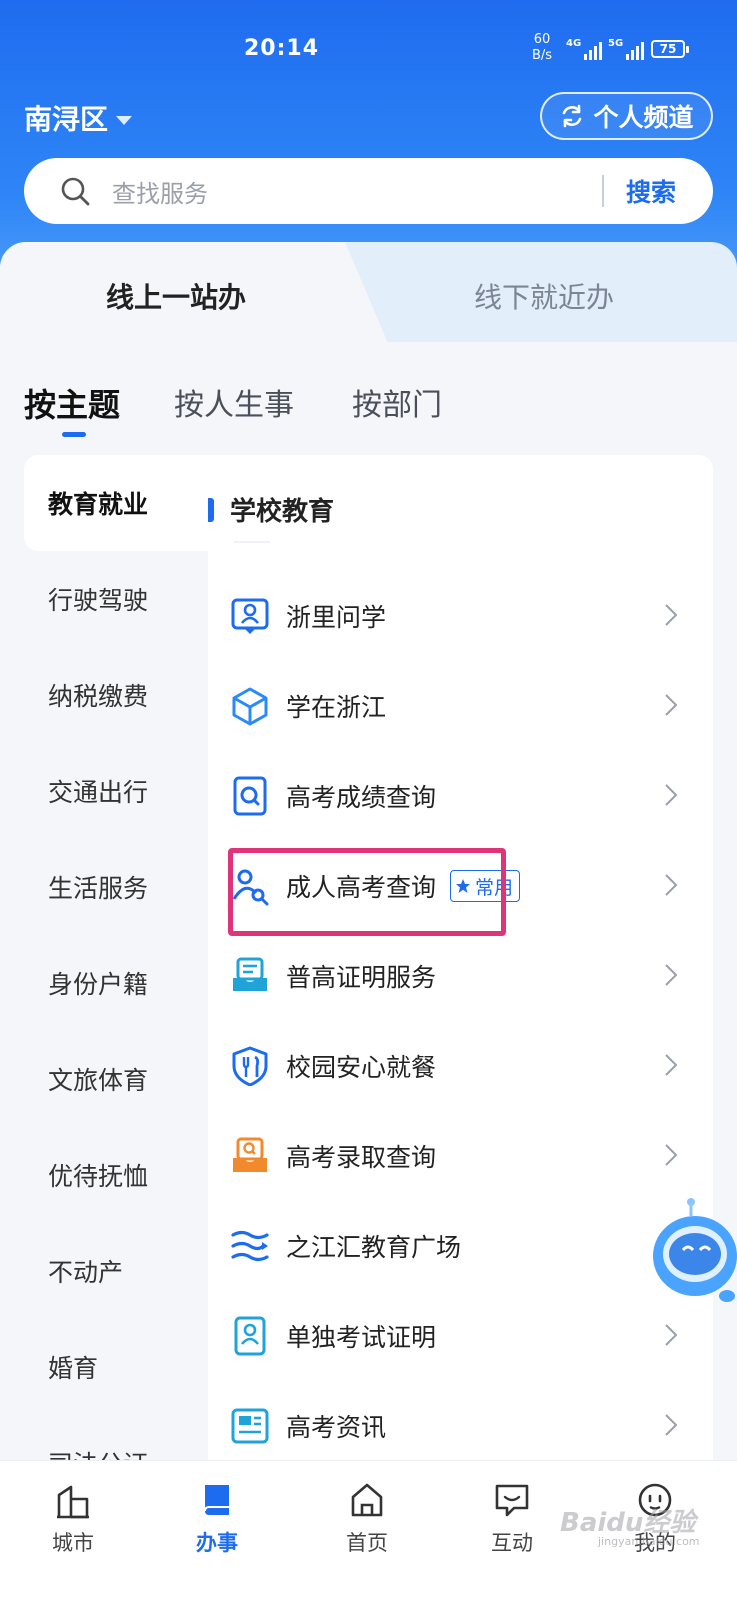 The image size is (737, 1600). Describe the element at coordinates (368, 191) in the screenshot. I see `search-bar: 查找服务 搜索` at that location.